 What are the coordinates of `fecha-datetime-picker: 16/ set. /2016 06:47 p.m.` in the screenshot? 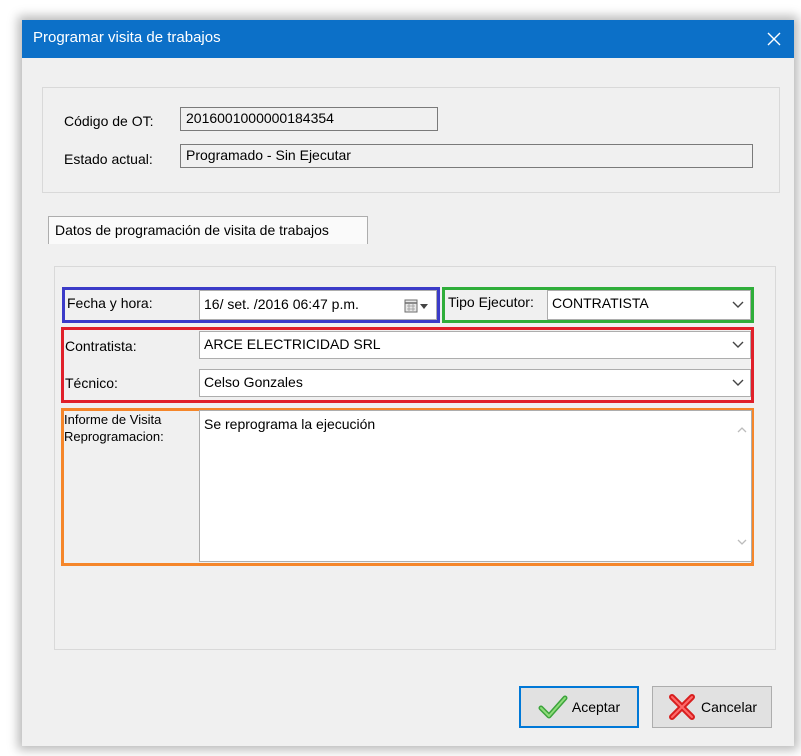 It's located at (318, 305).